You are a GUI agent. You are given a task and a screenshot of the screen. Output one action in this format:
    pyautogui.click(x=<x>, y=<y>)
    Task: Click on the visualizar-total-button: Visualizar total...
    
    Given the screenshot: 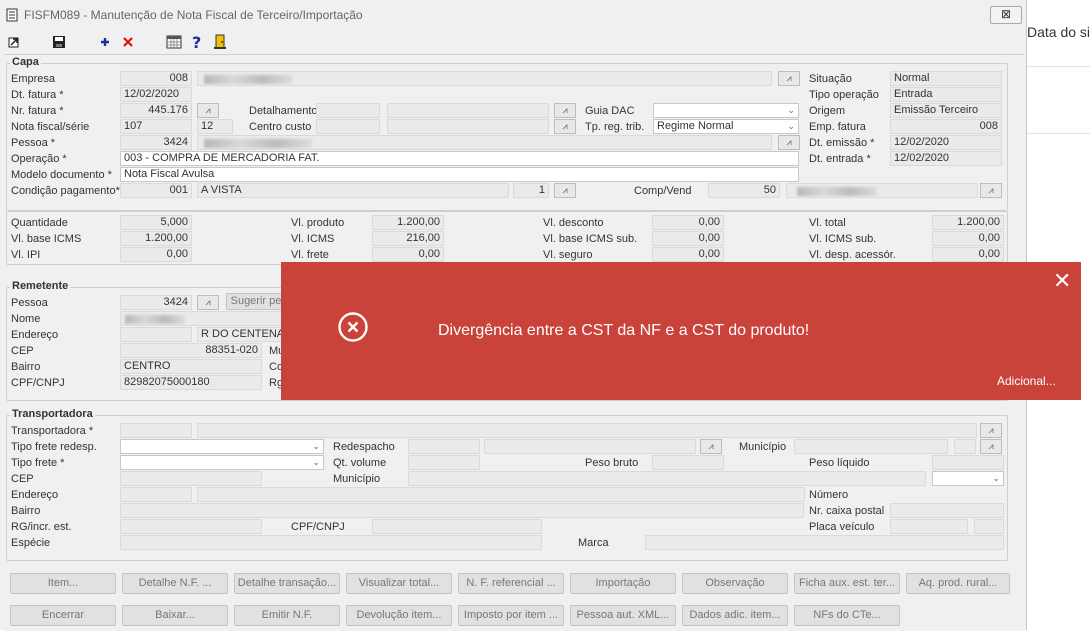 What is the action you would take?
    pyautogui.click(x=399, y=583)
    